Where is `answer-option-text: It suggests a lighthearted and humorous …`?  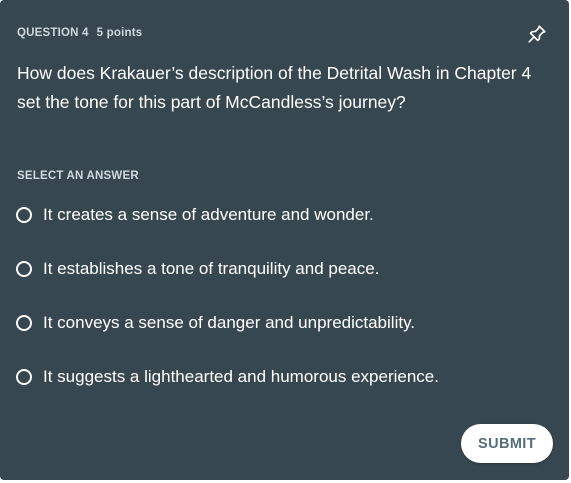 answer-option-text: It suggests a lighthearted and humorous … is located at coordinates (241, 376).